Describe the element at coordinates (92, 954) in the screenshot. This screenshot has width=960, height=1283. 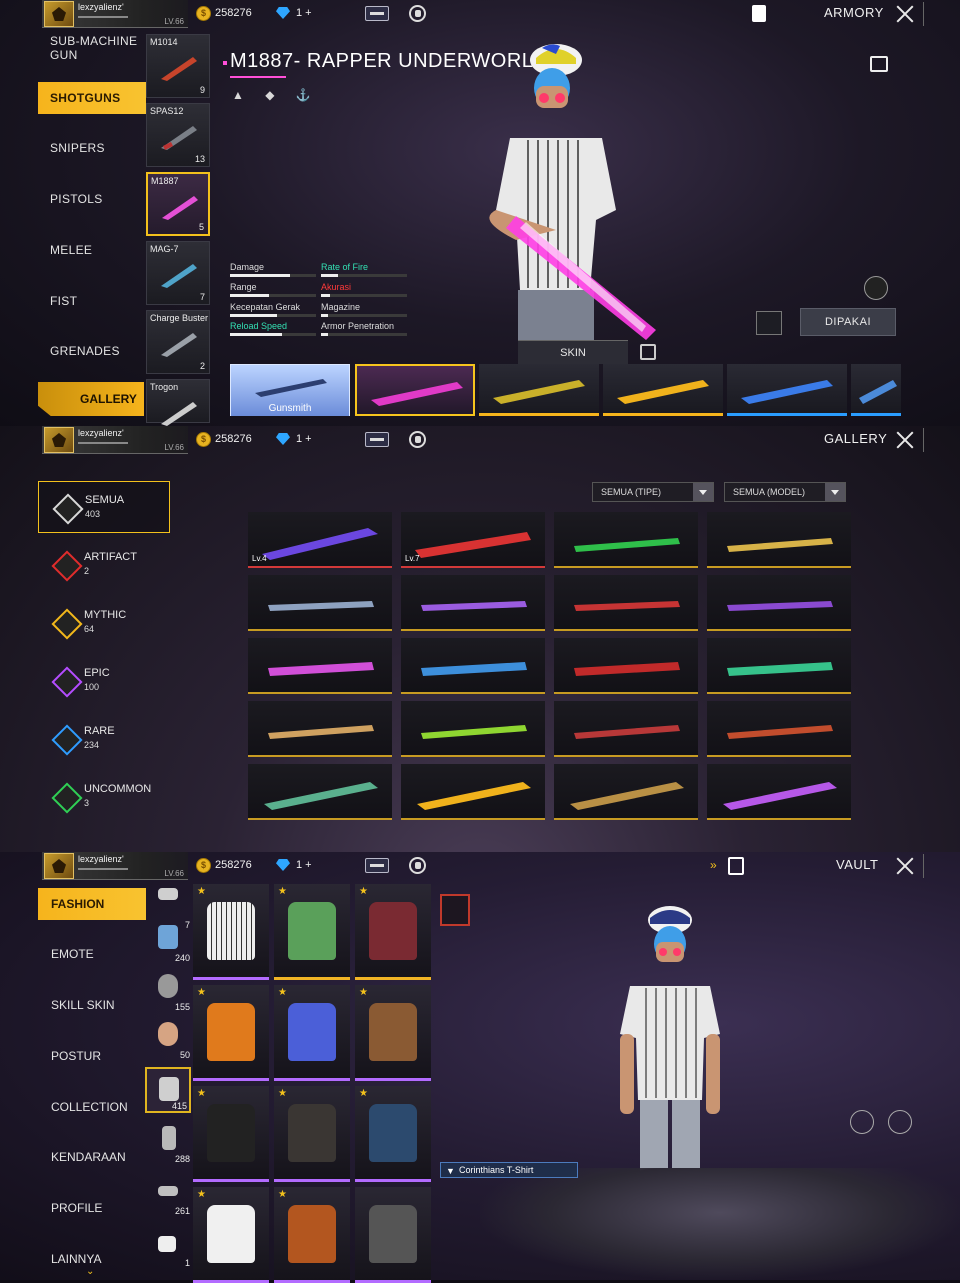
I see `vault-category-emote: EMOTE` at that location.